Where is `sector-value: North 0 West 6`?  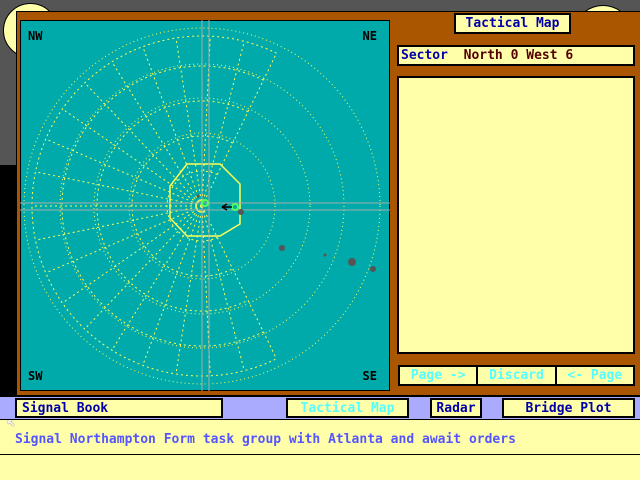 sector-value: North 0 West 6 is located at coordinates (518, 55).